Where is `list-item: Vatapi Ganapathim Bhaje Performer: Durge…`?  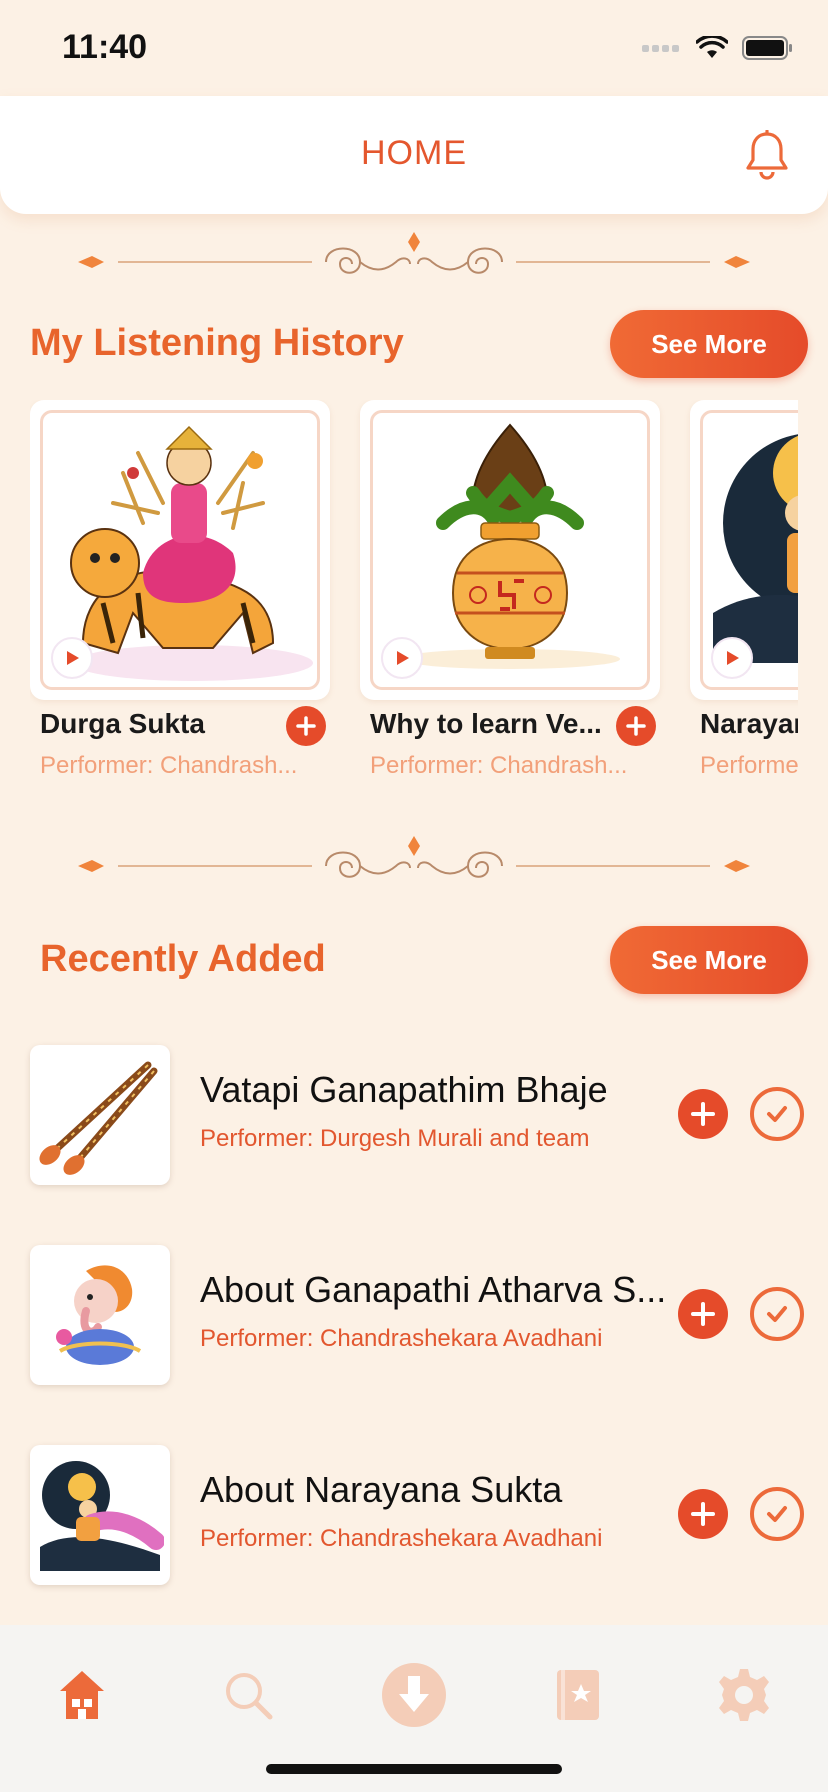
list-item: Vatapi Ganapathim Bhaje Performer: Durge… is located at coordinates (420, 1115).